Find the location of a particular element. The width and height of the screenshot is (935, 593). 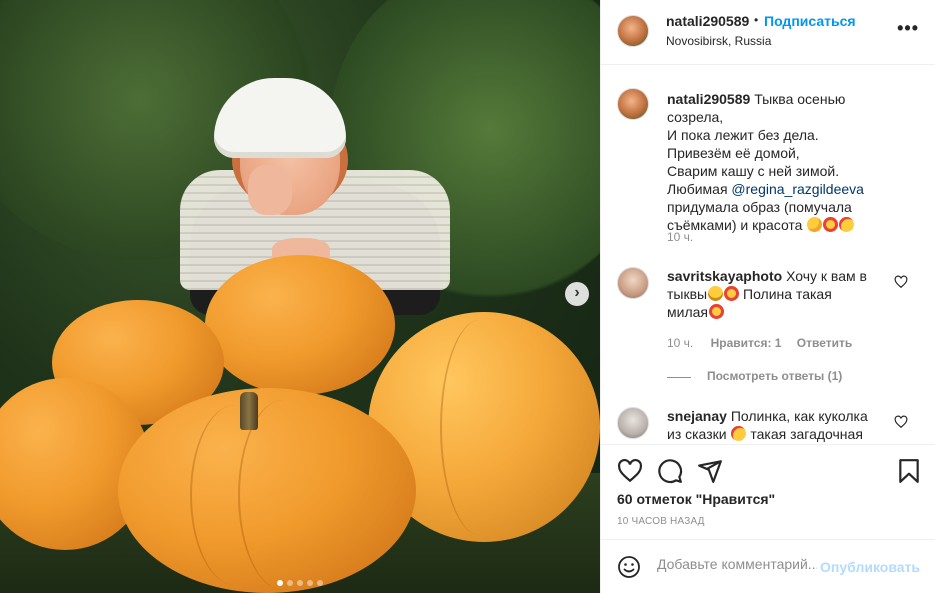

add-comment-bar: Опубликовать is located at coordinates (768, 566).